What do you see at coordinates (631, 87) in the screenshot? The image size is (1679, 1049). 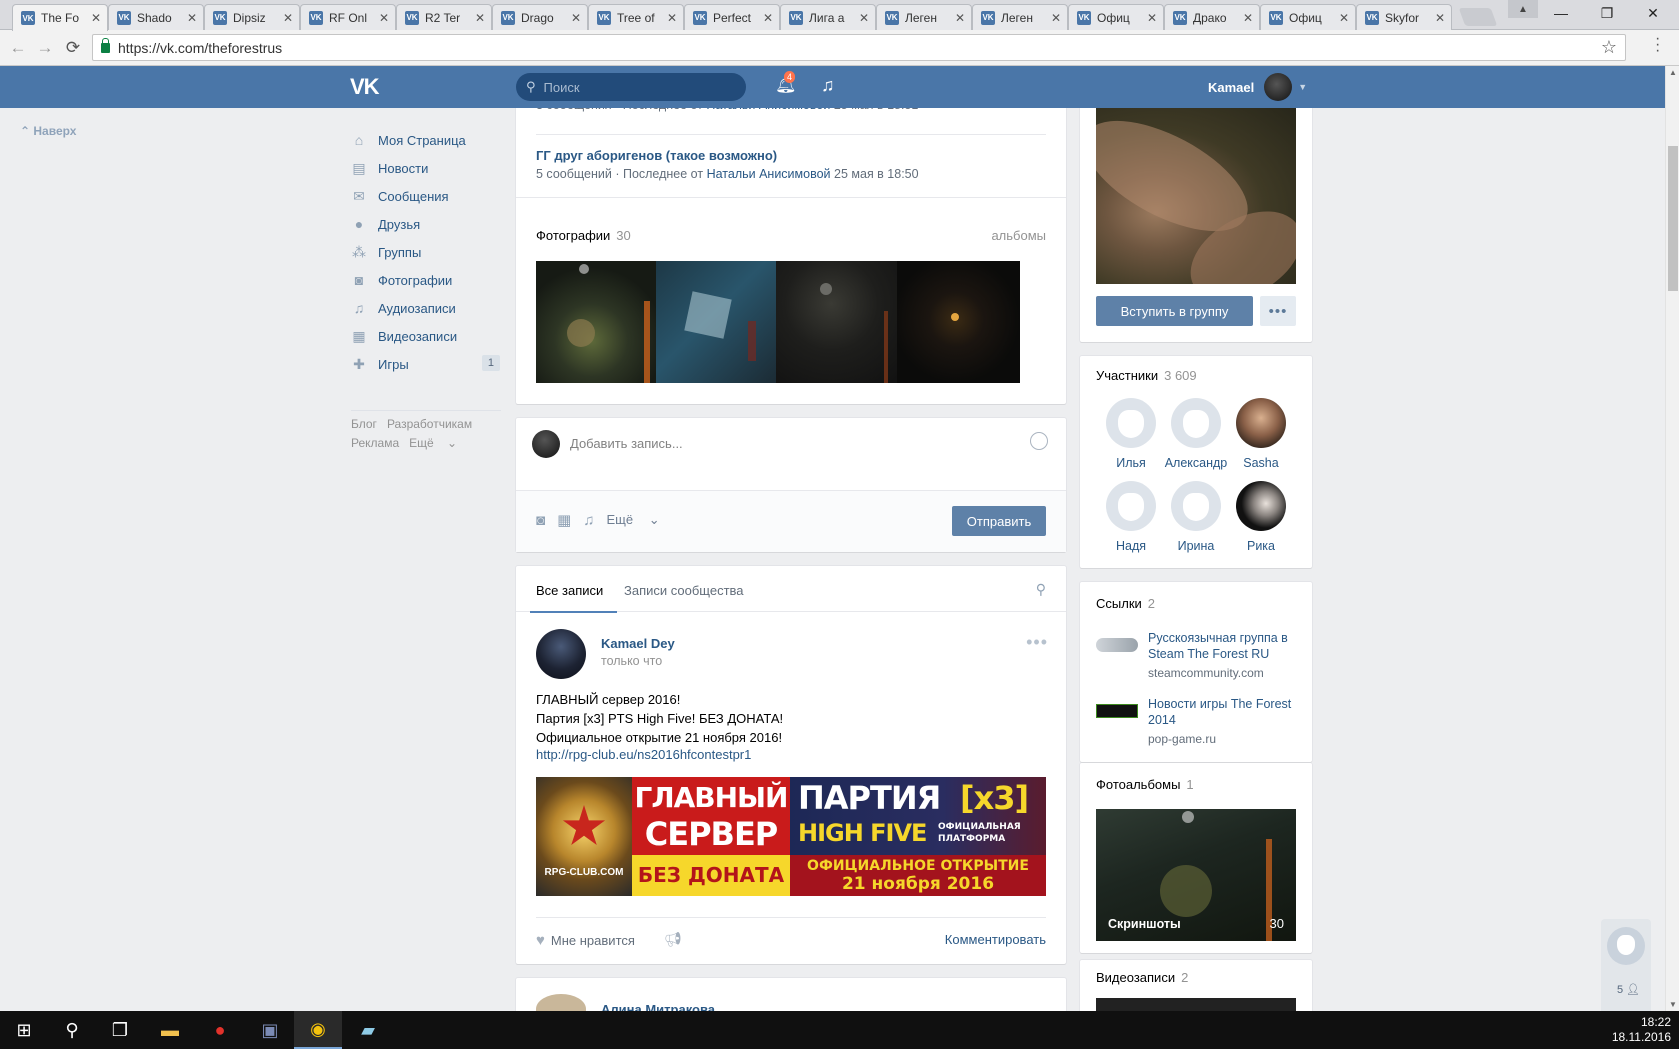 I see `search-input: ⚲ Поиск` at bounding box center [631, 87].